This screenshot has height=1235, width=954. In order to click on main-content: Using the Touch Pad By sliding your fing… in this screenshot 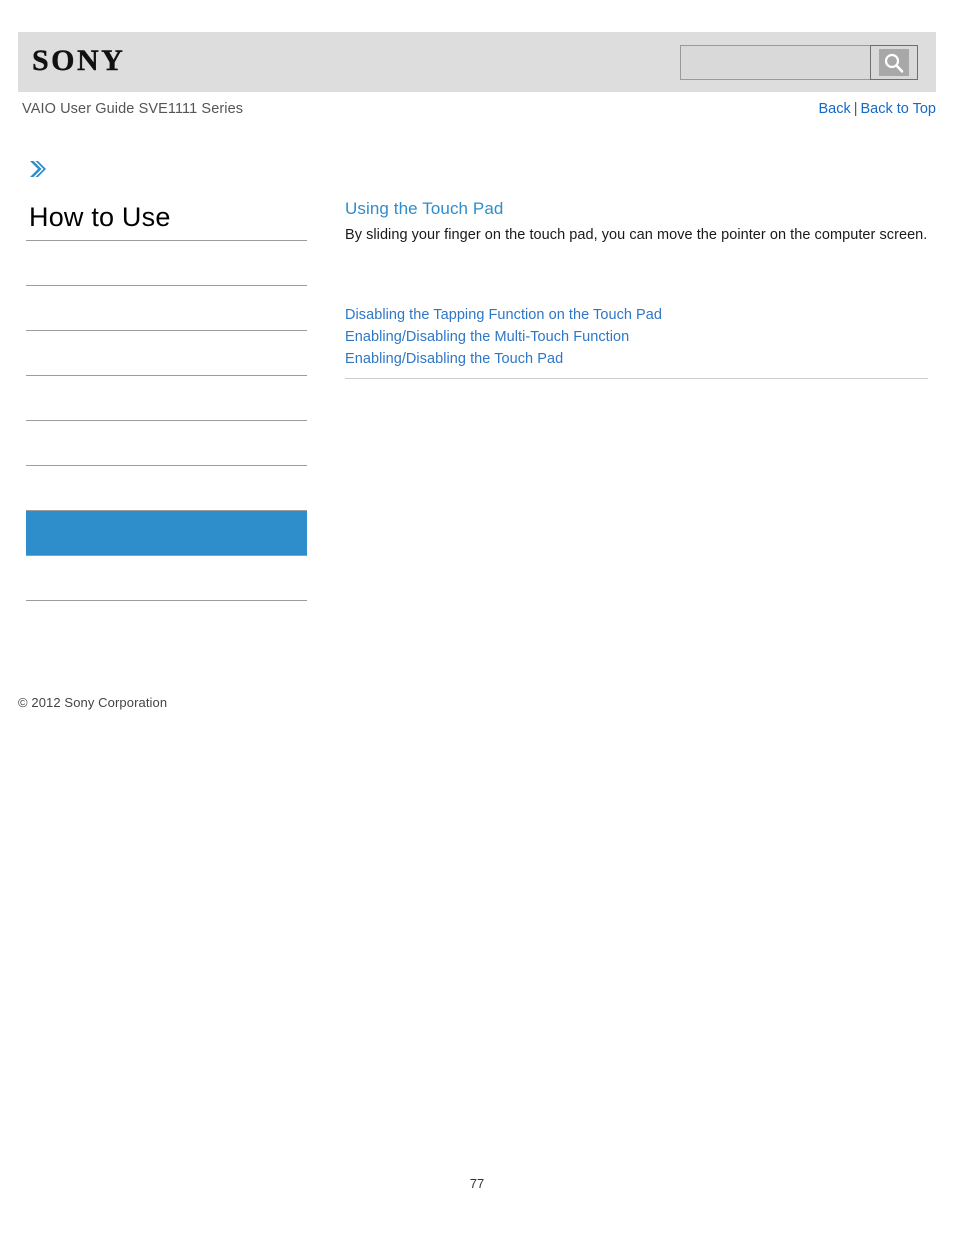, I will do `click(636, 288)`.